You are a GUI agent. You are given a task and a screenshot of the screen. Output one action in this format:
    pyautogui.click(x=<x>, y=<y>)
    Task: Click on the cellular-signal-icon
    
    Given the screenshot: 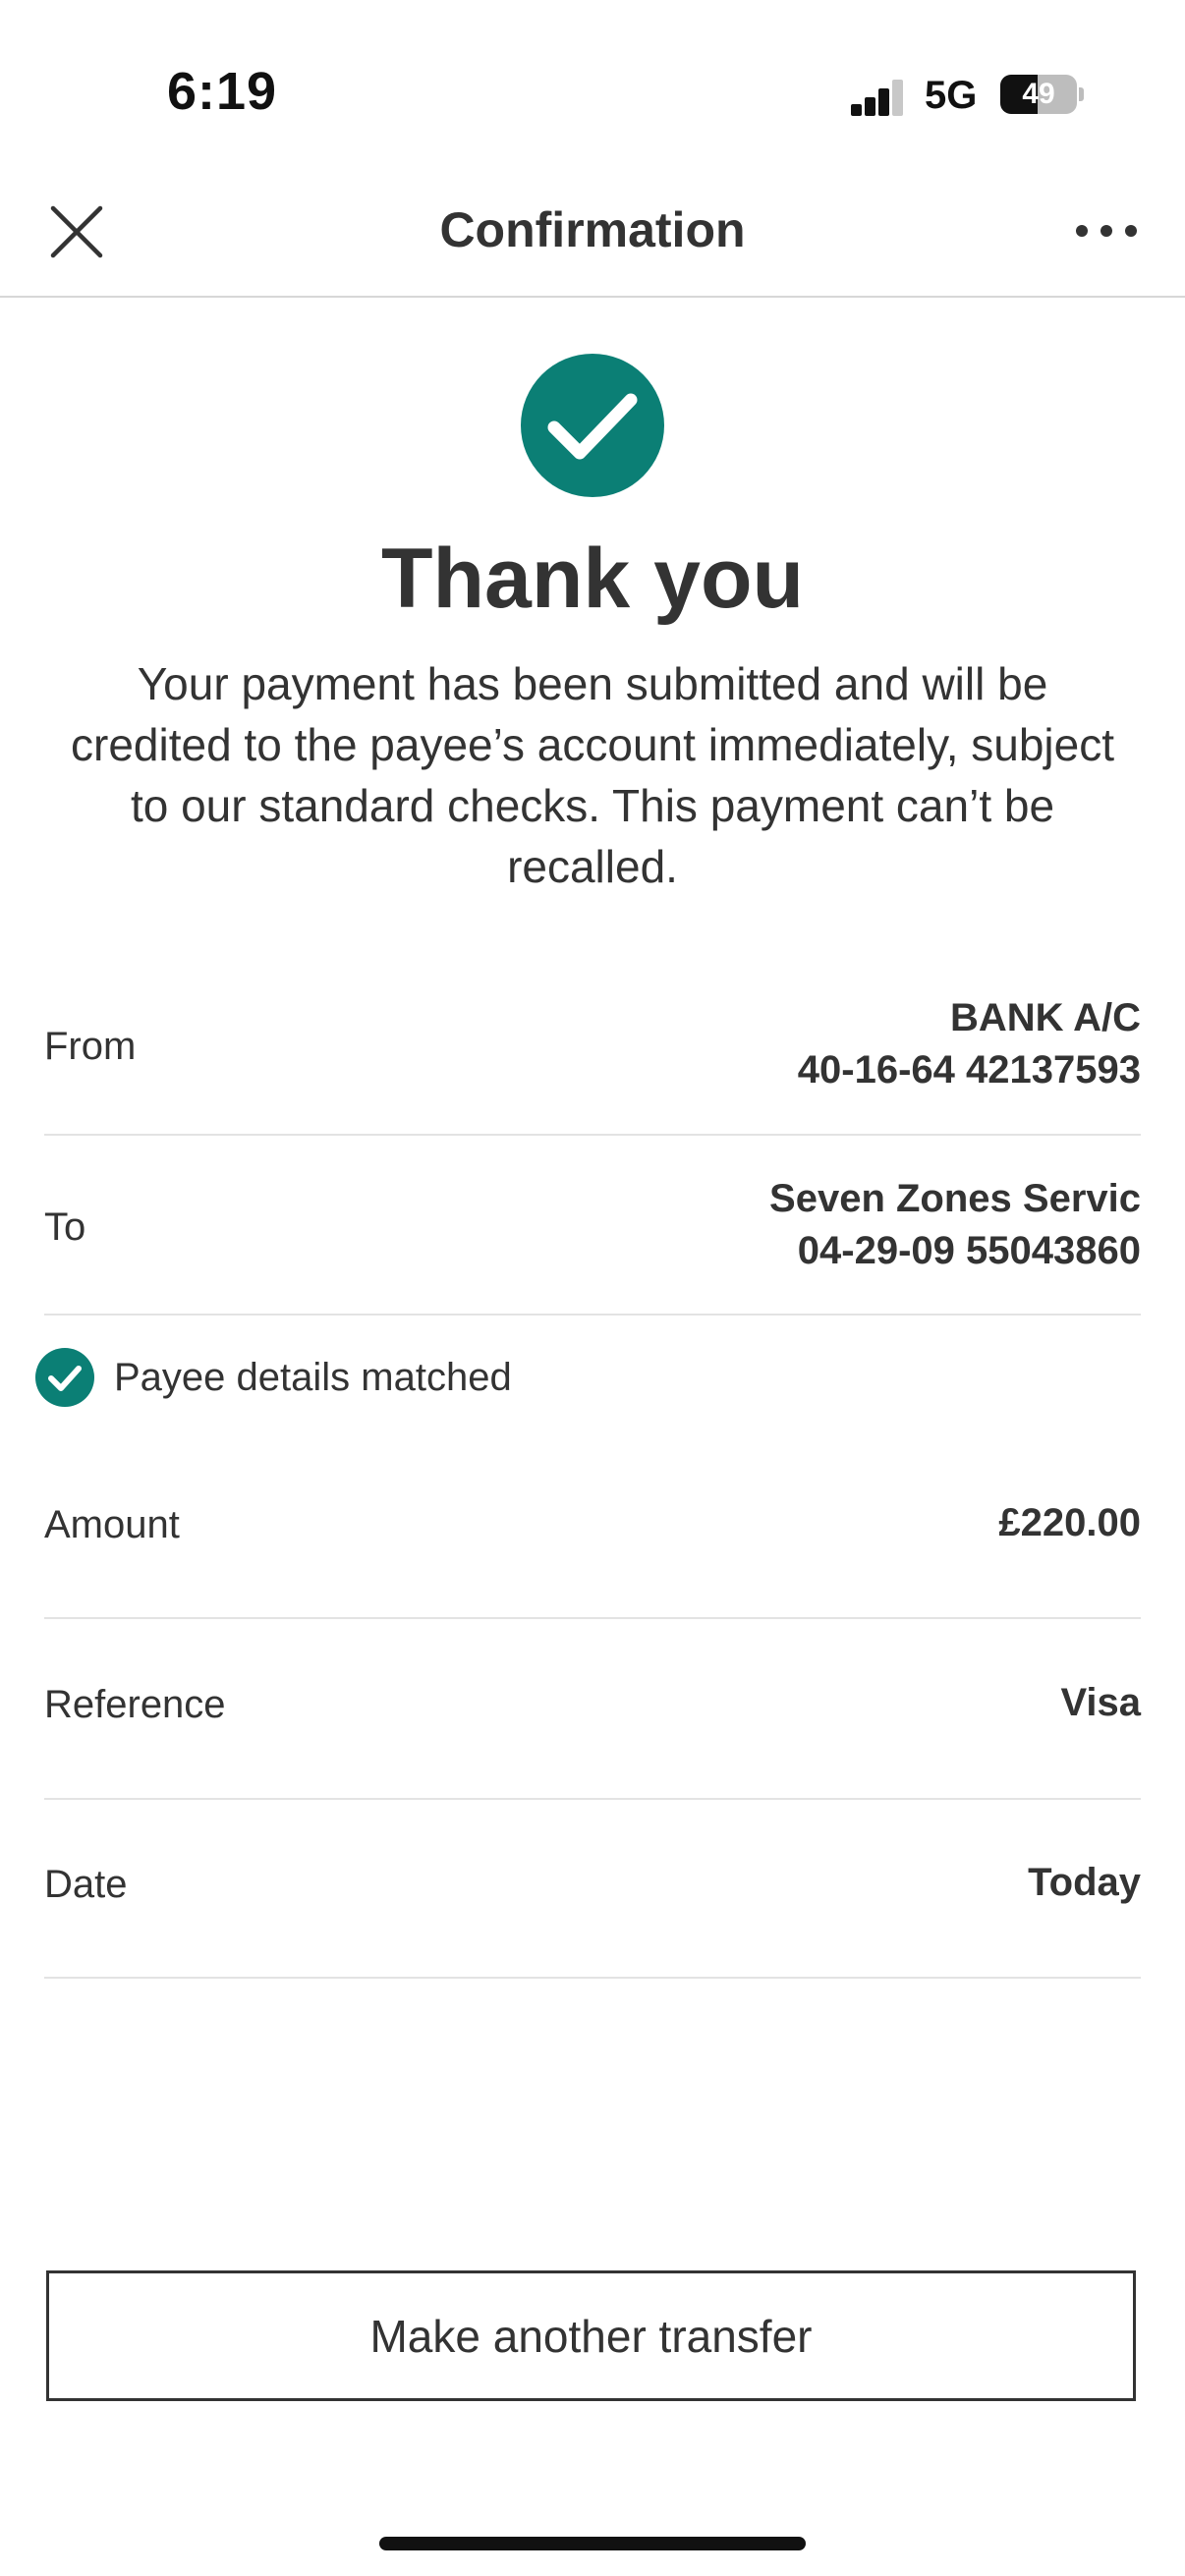 What is the action you would take?
    pyautogui.click(x=877, y=98)
    